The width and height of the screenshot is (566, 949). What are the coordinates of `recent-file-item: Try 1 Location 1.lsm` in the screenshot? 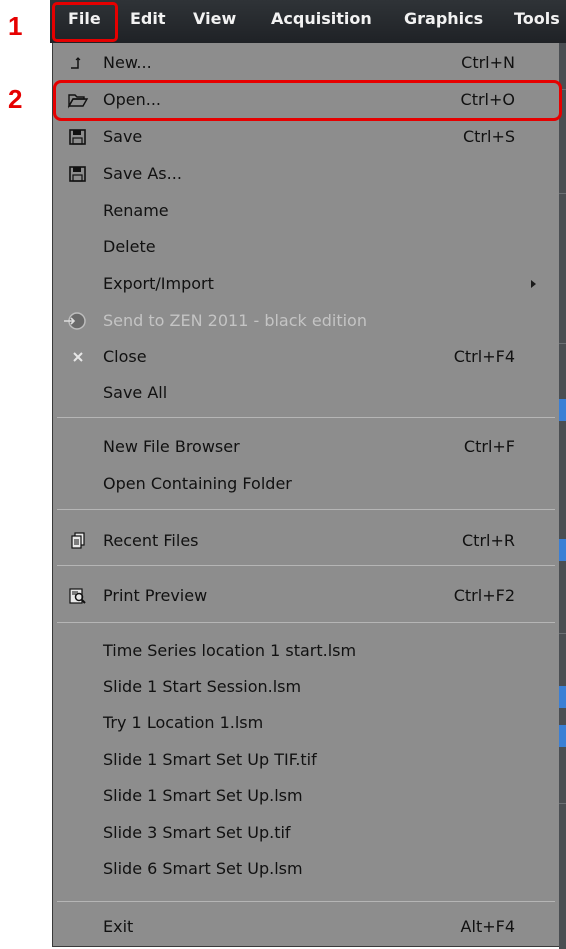 It's located at (305, 723).